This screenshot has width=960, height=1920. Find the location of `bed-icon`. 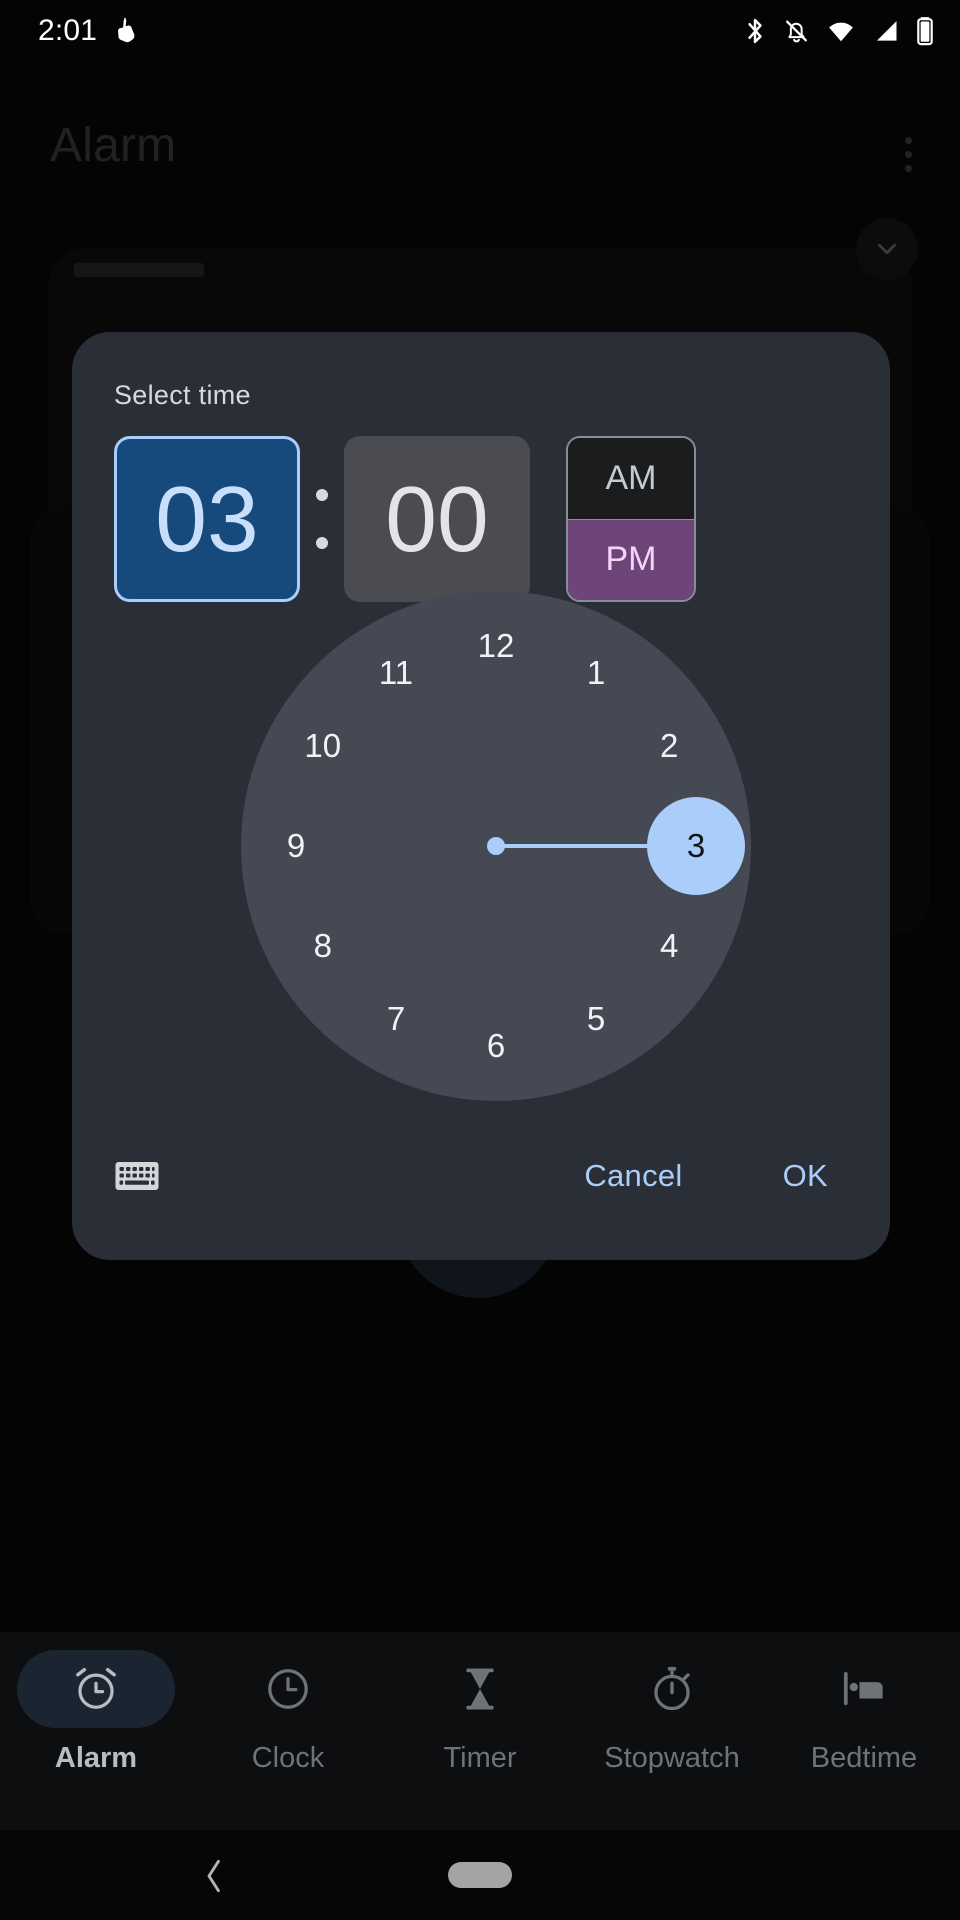

bed-icon is located at coordinates (863, 1688).